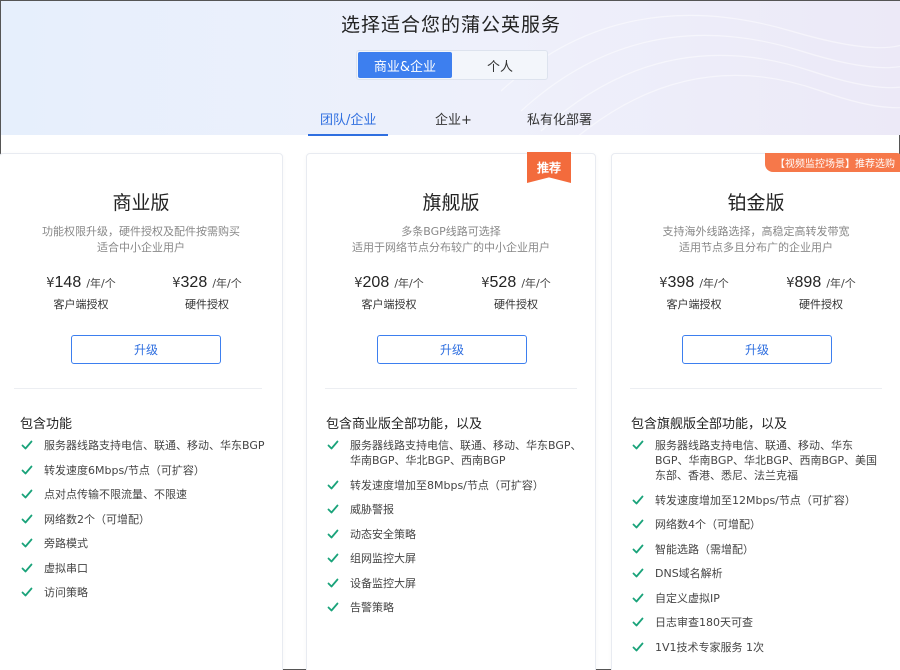 The image size is (900, 670). I want to click on tab-label: 团队/企业, so click(348, 120).